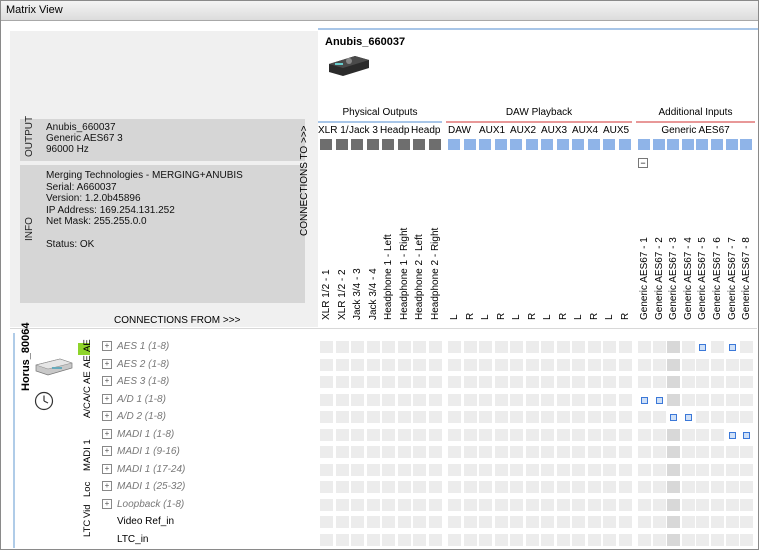  I want to click on source-row: LTC_in, so click(125, 540).